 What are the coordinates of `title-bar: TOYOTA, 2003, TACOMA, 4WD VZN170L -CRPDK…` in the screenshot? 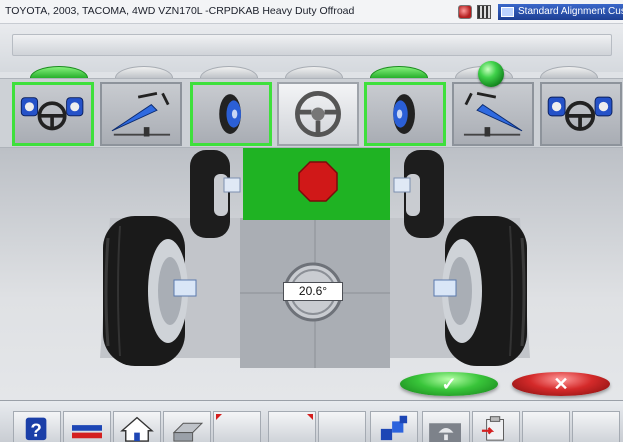 It's located at (311, 12).